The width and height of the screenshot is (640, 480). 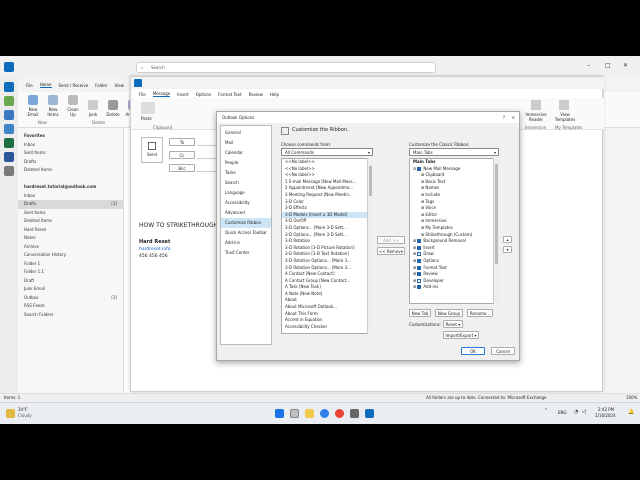 What do you see at coordinates (454, 169) in the screenshot?
I see `ribbon-tab-item: ⊟ New Mail Message` at bounding box center [454, 169].